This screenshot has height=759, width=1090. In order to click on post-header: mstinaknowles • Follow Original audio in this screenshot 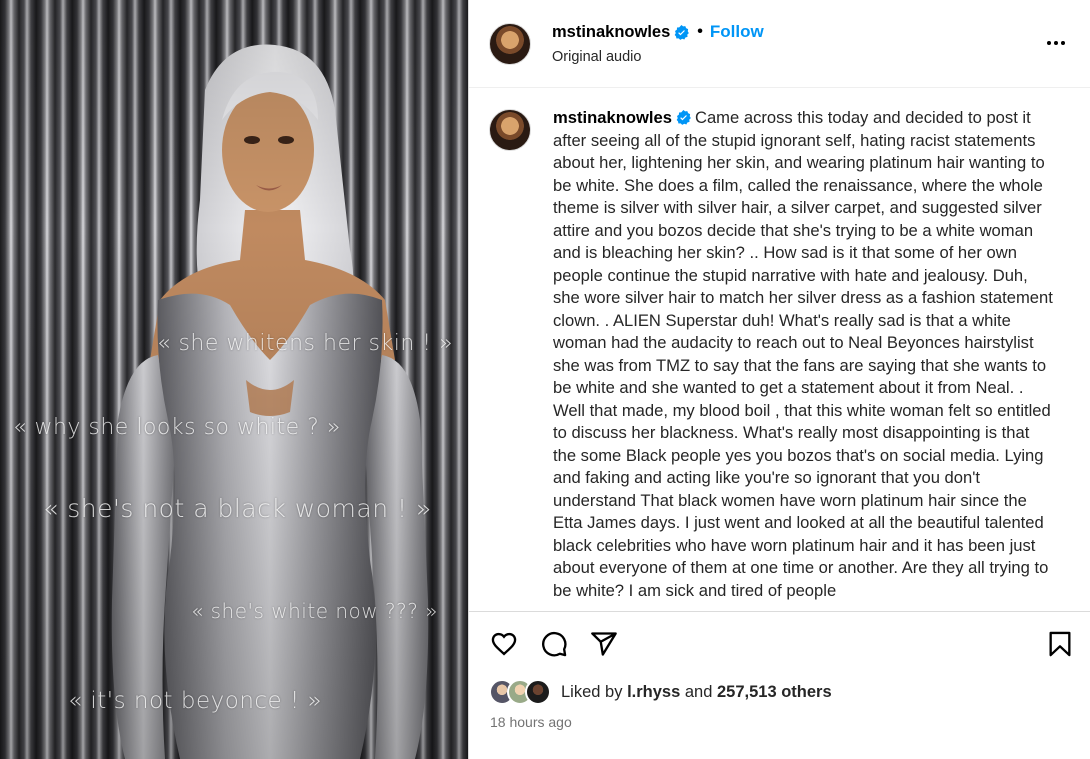, I will do `click(779, 44)`.